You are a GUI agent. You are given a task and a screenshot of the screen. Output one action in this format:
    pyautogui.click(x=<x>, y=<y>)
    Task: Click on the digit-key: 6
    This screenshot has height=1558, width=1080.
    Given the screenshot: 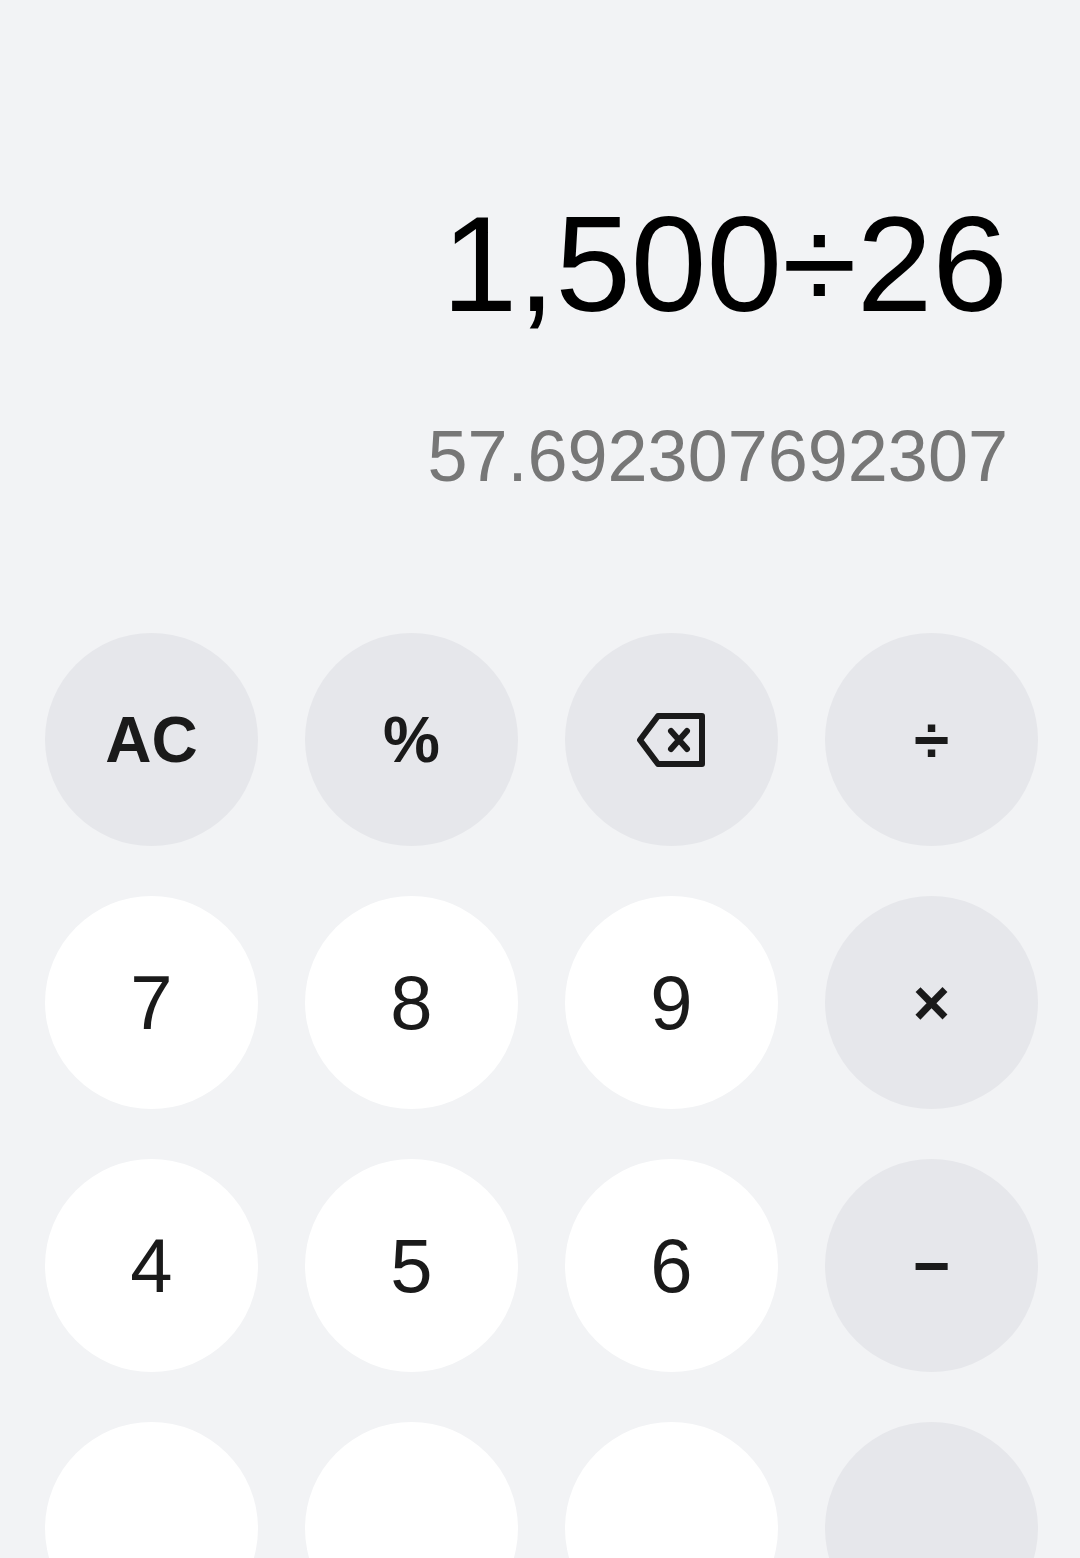 What is the action you would take?
    pyautogui.click(x=671, y=1265)
    